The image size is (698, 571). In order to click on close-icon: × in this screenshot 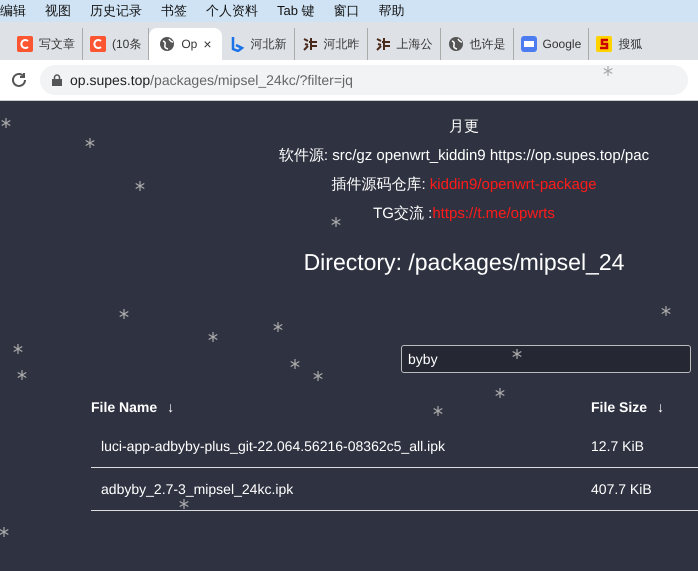, I will do `click(207, 44)`.